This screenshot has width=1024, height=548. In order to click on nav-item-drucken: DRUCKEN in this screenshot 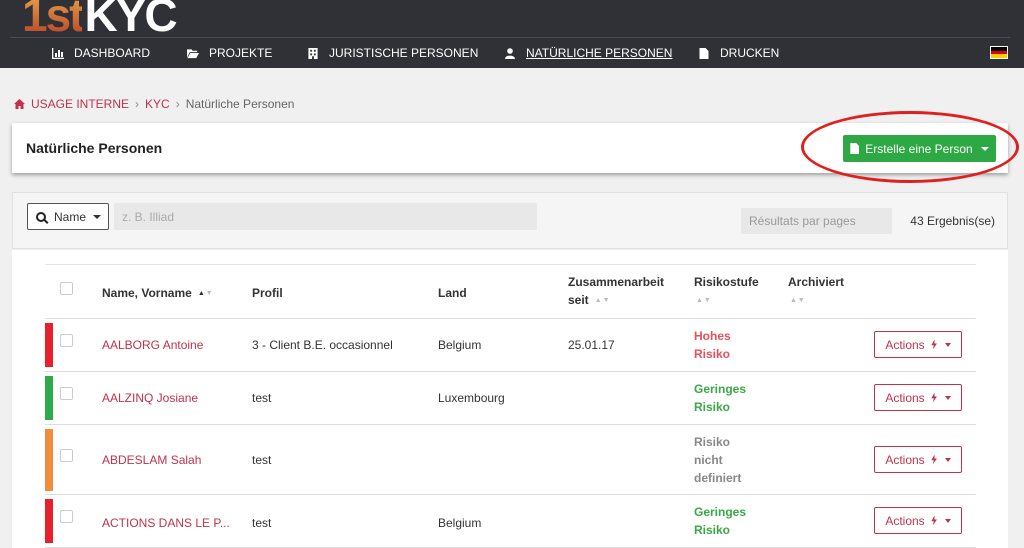, I will do `click(738, 53)`.